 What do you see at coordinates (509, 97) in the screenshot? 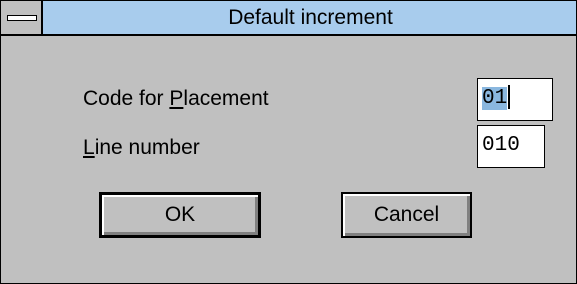
I see `text-caret` at bounding box center [509, 97].